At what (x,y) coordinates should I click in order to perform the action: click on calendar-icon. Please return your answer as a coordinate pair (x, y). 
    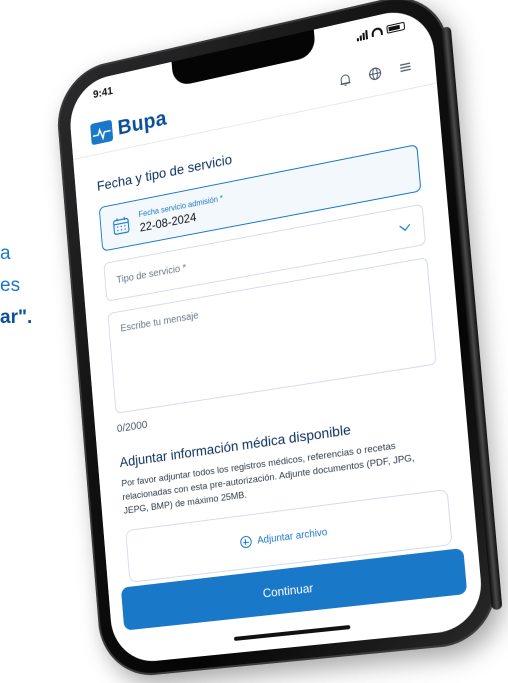
    Looking at the image, I should click on (121, 225).